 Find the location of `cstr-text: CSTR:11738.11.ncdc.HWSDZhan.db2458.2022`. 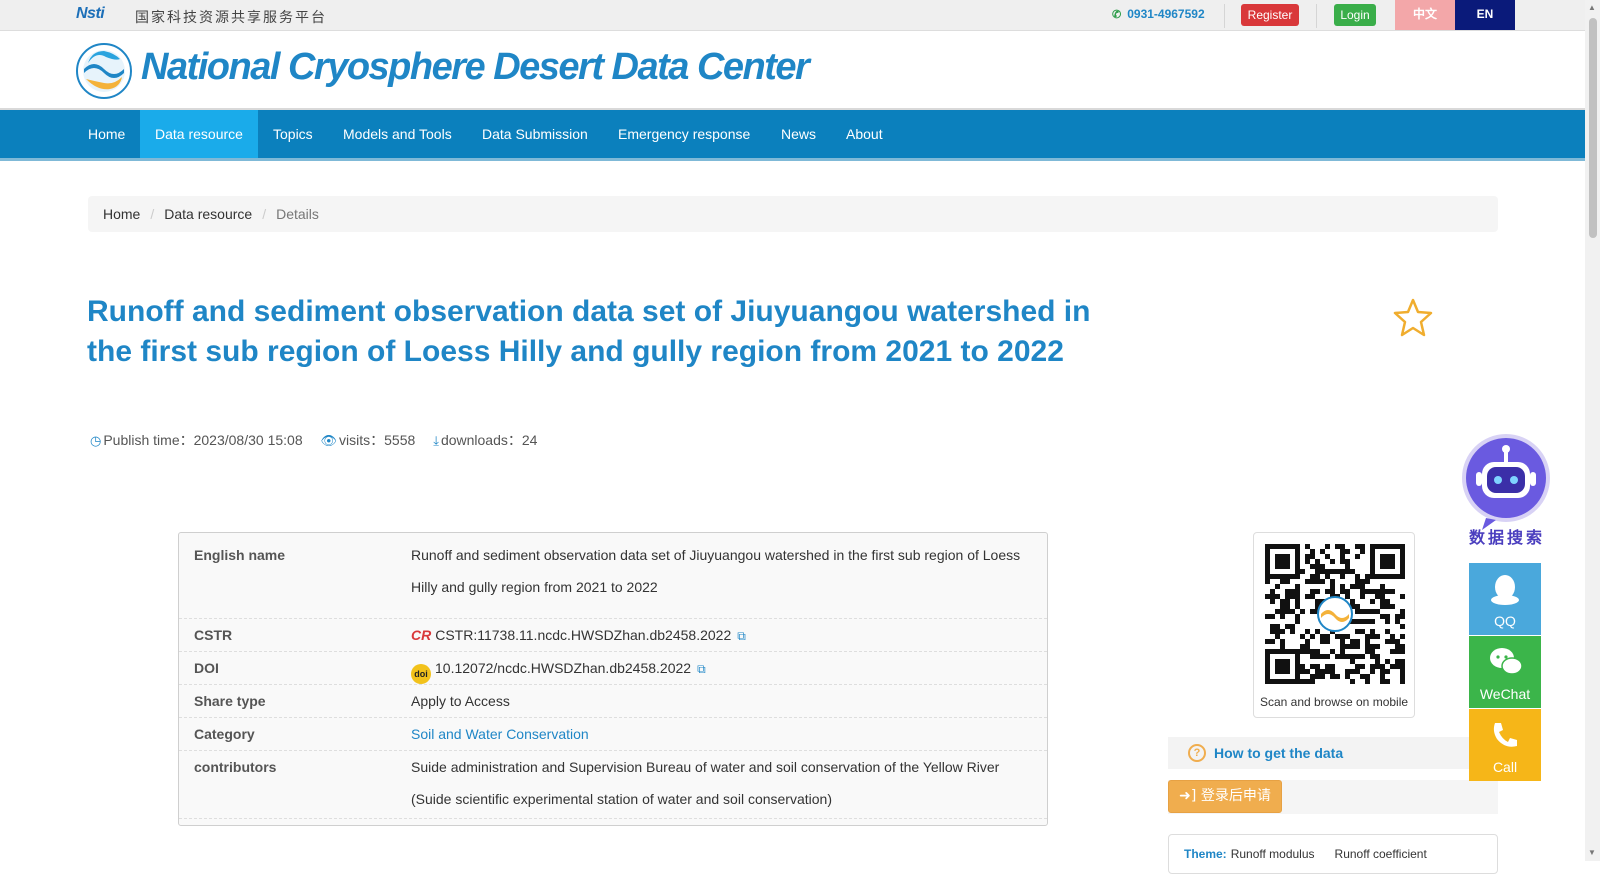

cstr-text: CSTR:11738.11.ncdc.HWSDZhan.db2458.2022 is located at coordinates (583, 635).